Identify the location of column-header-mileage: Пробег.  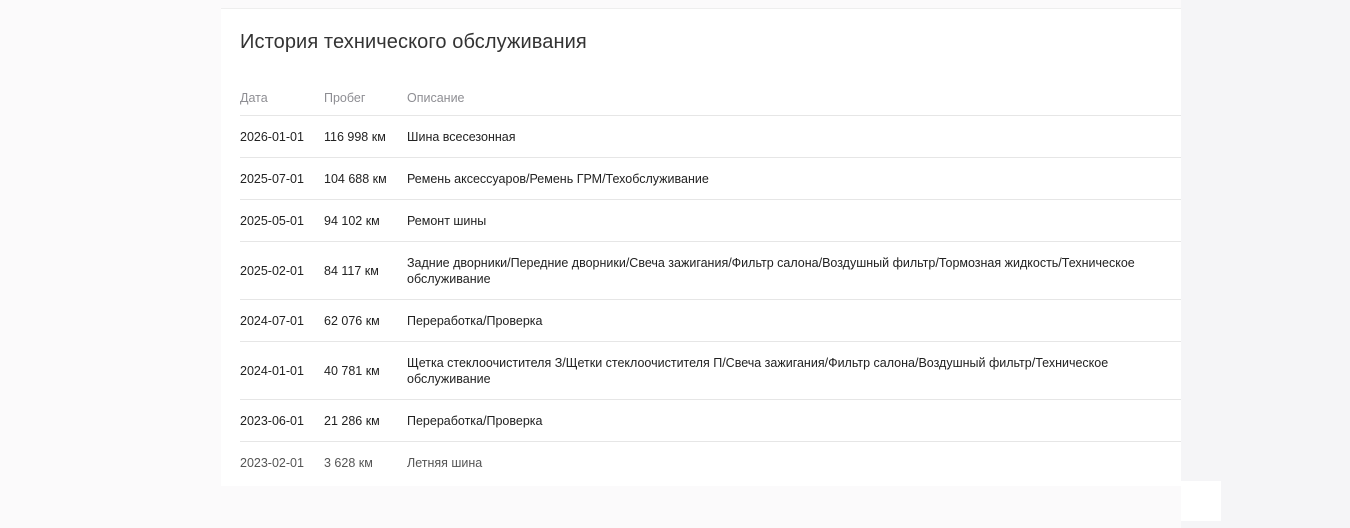
(365, 98).